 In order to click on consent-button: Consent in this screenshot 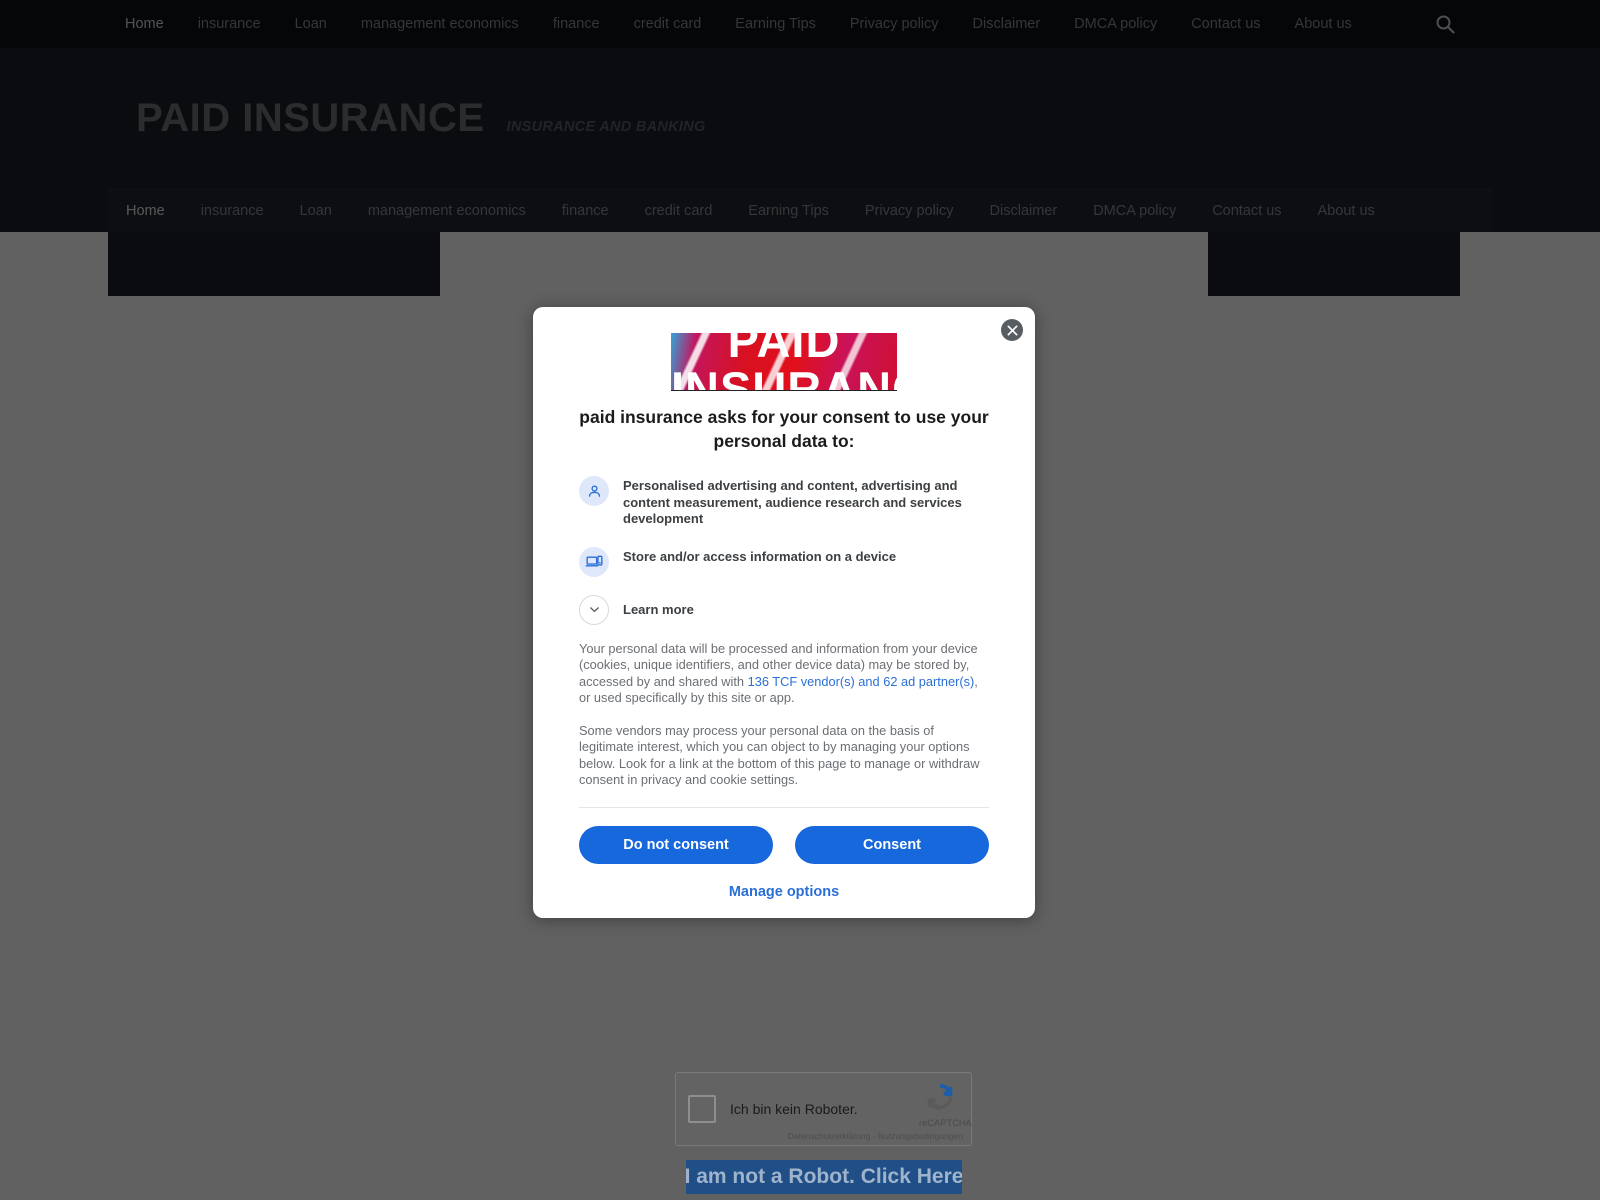, I will do `click(892, 844)`.